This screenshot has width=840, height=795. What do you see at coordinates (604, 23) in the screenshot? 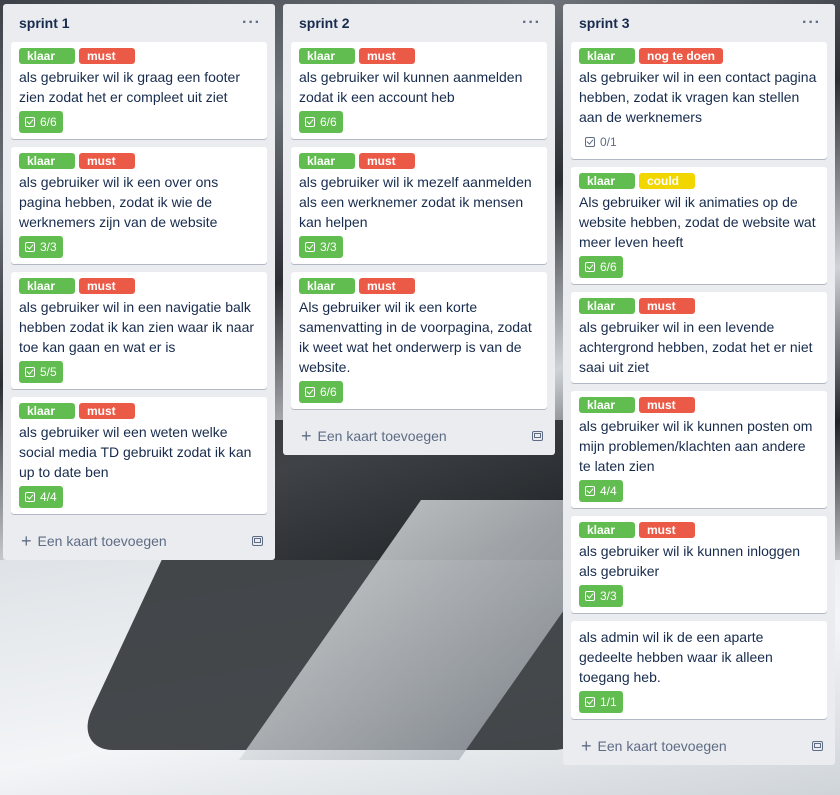
I see `list-title: sprint 3` at bounding box center [604, 23].